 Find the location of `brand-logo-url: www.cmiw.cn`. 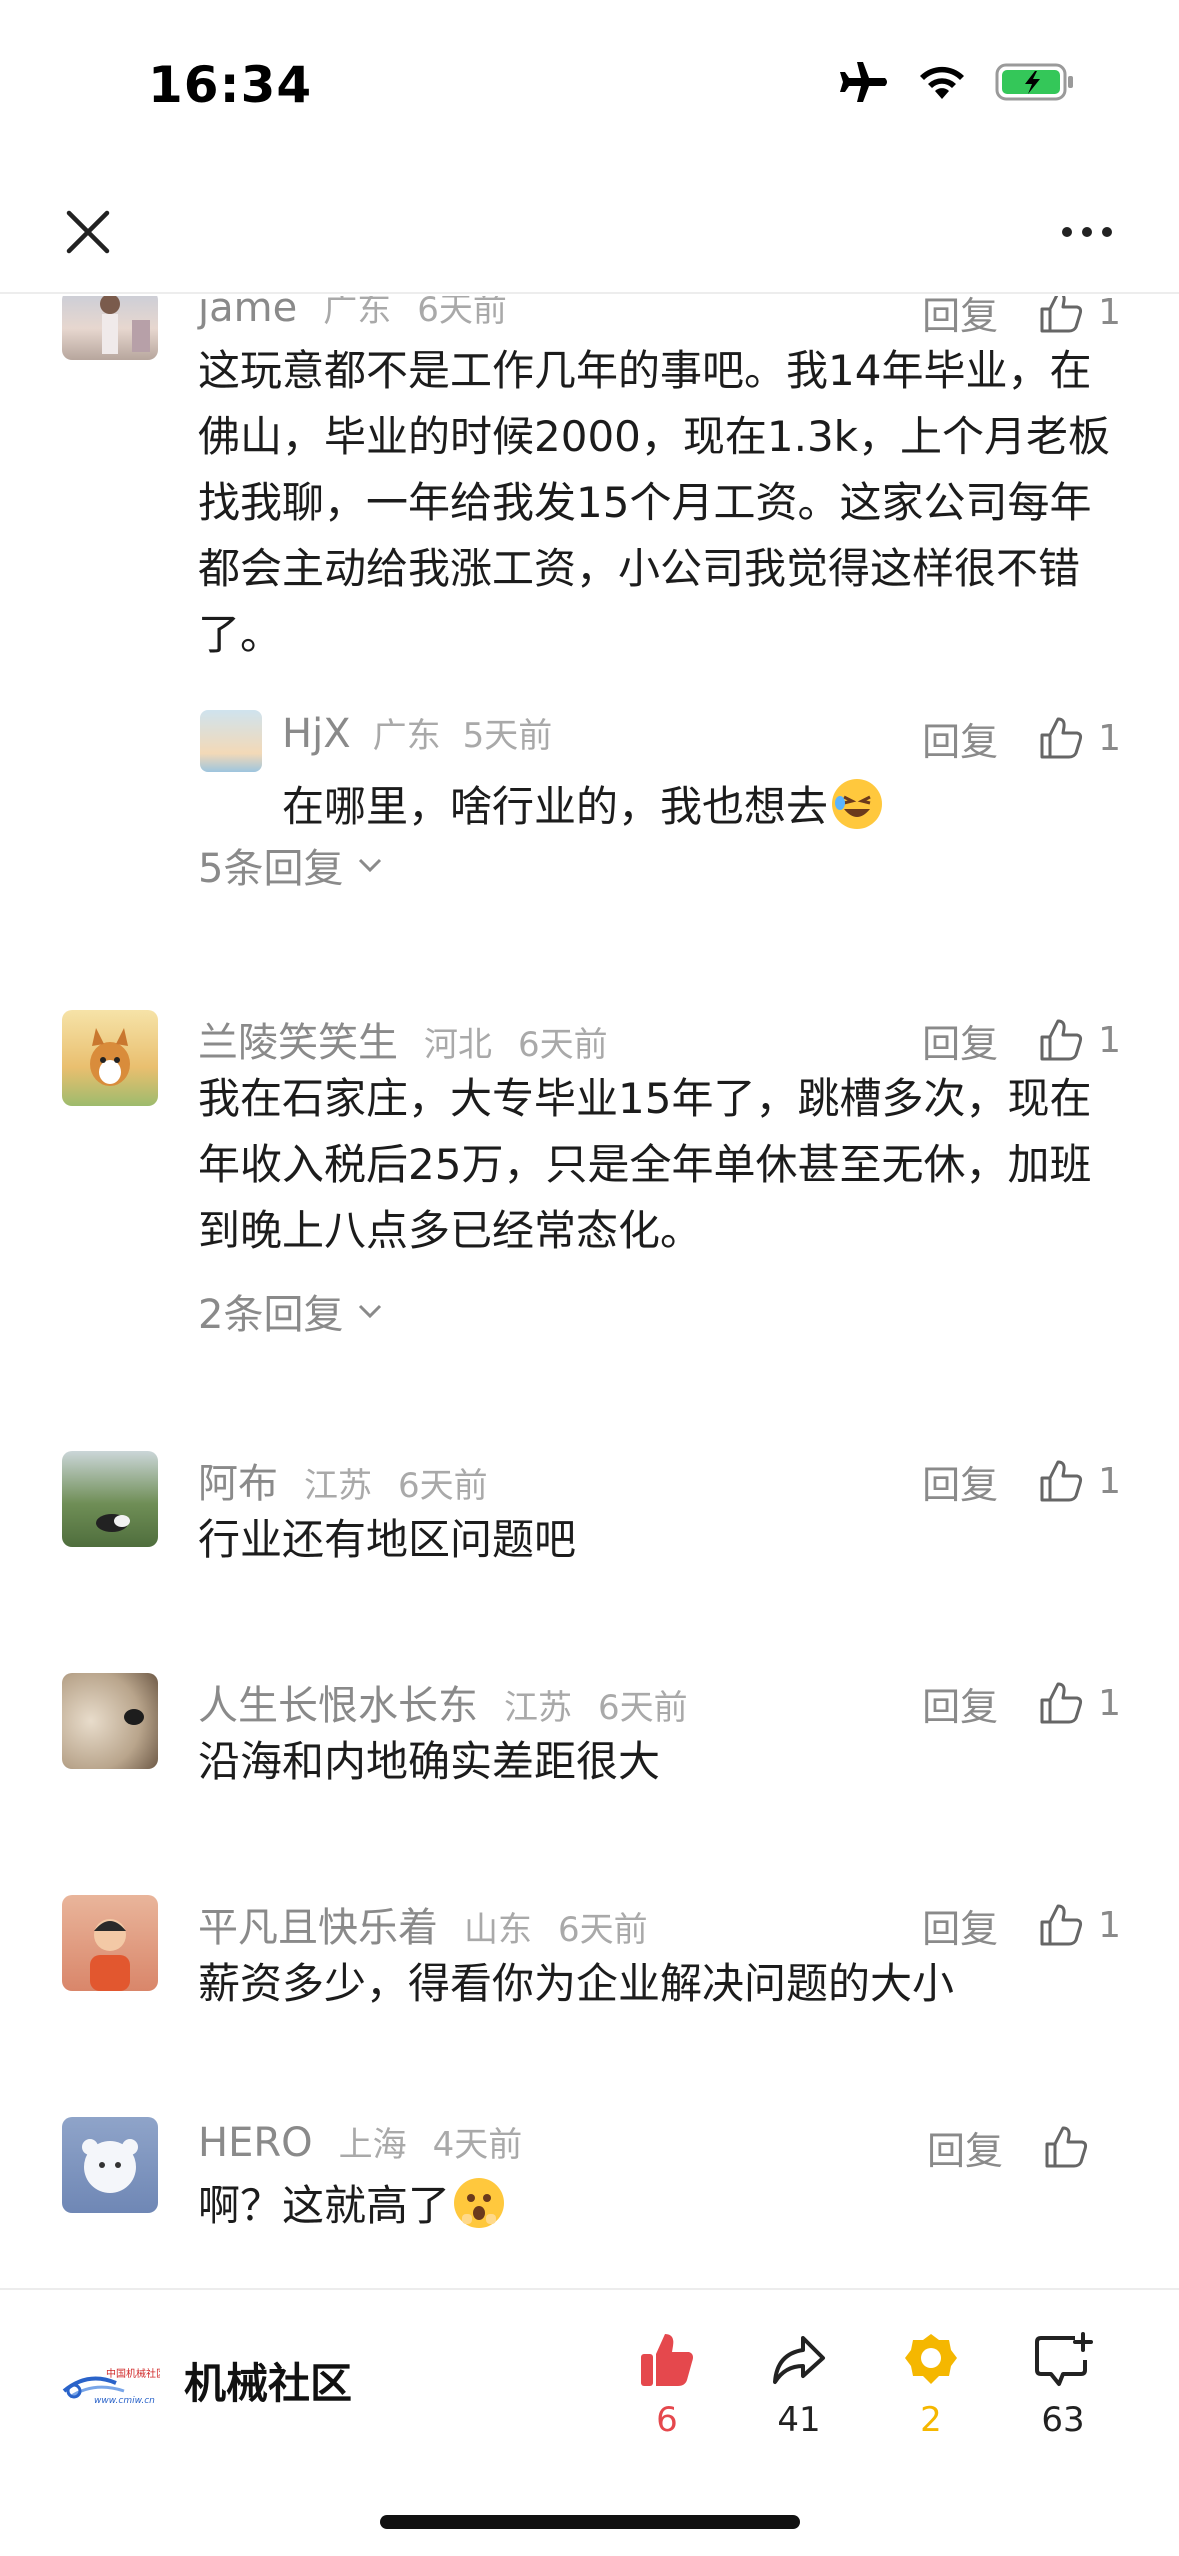

brand-logo-url: www.cmiw.cn is located at coordinates (124, 2401).